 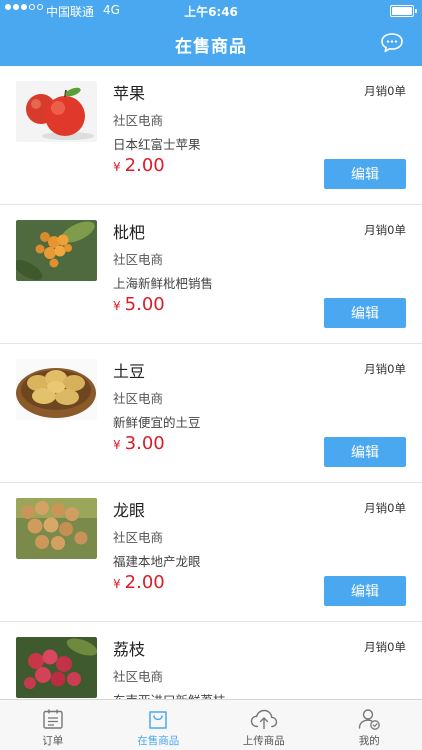 What do you see at coordinates (157, 561) in the screenshot?
I see `product-description: 福建本地产龙眼` at bounding box center [157, 561].